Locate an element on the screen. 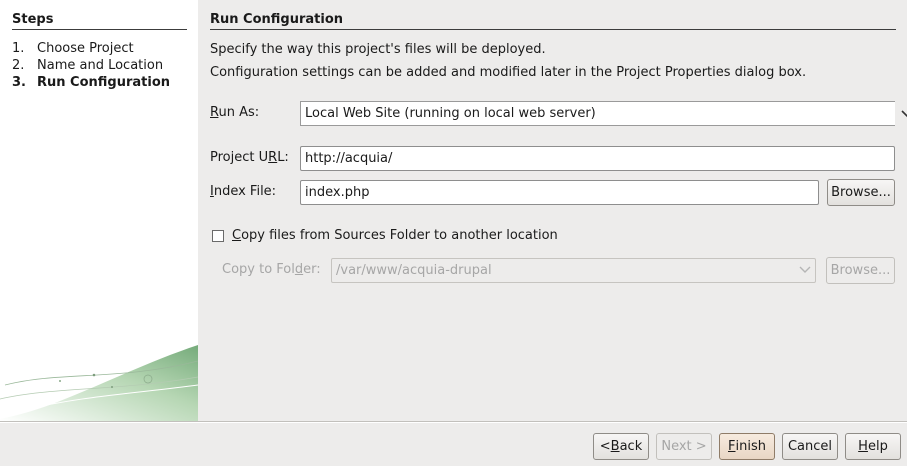 The image size is (907, 466). index-file-label: Index File: is located at coordinates (243, 191).